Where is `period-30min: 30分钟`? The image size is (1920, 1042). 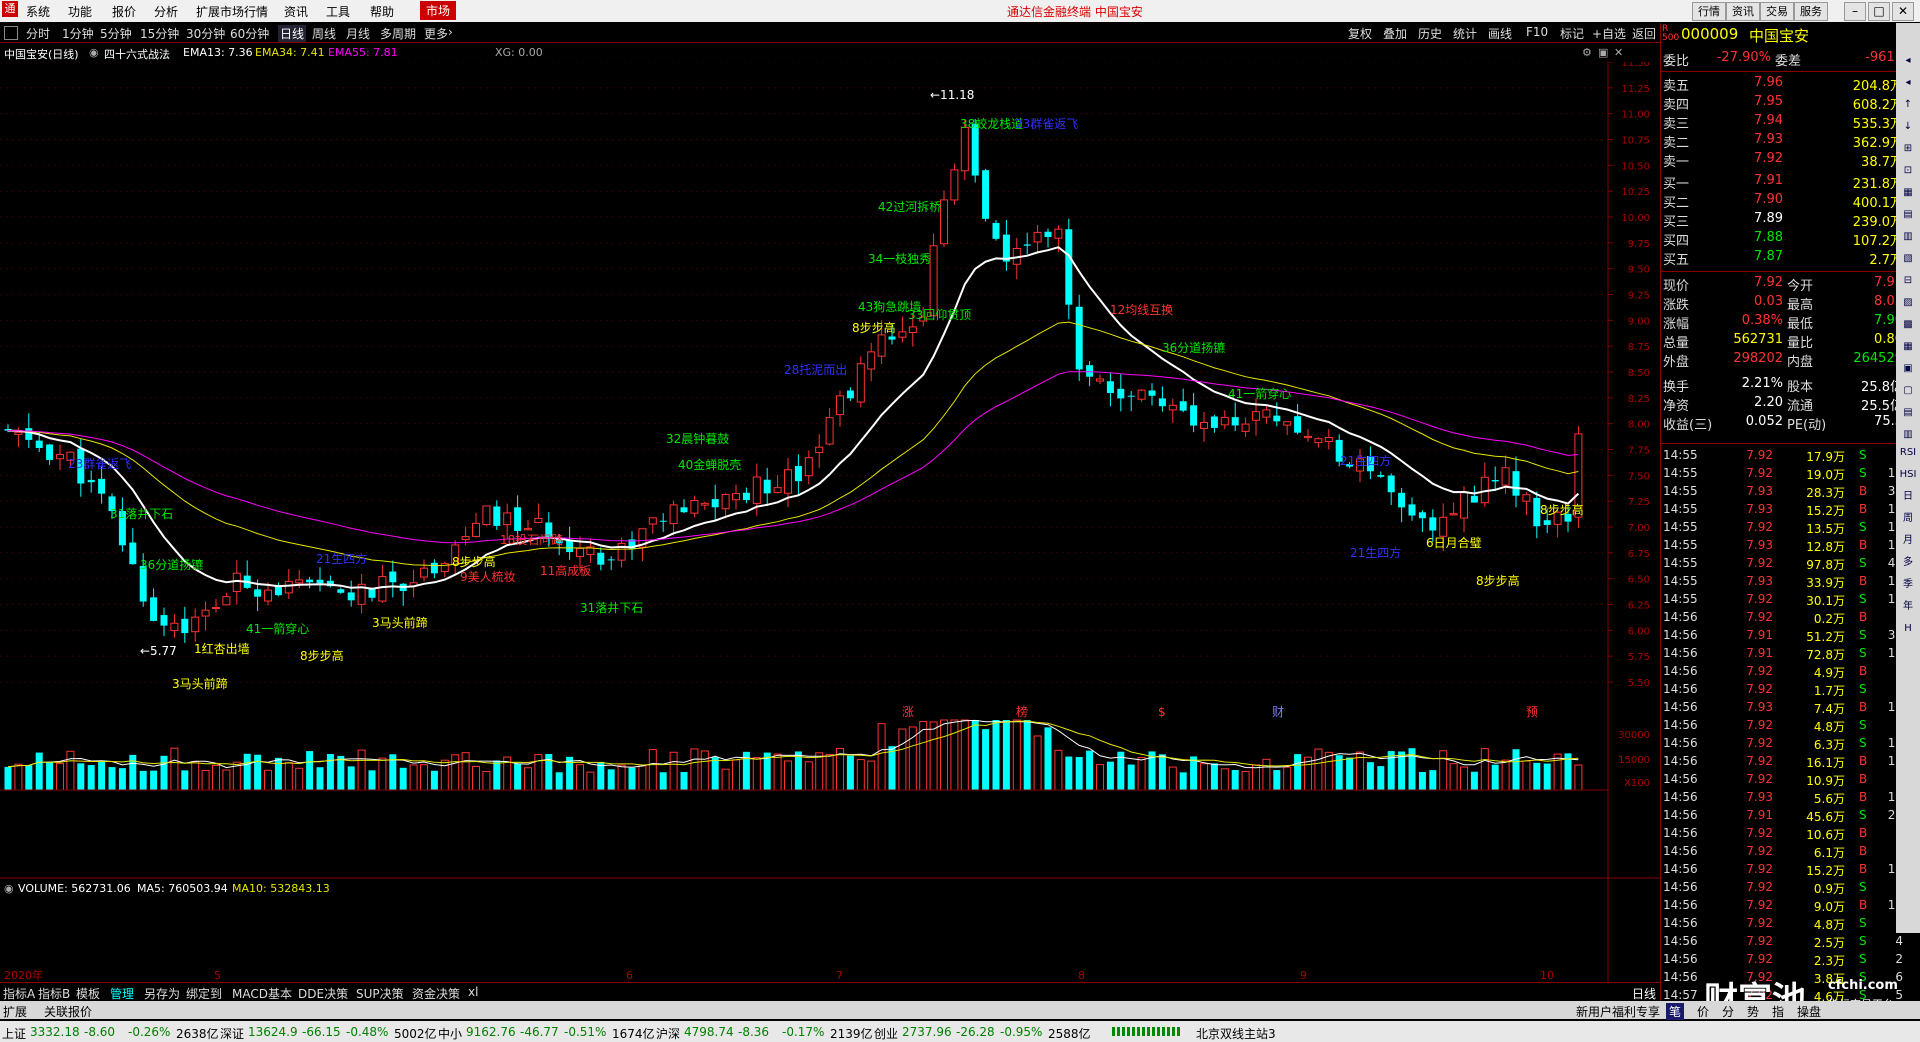 period-30min: 30分钟 is located at coordinates (205, 33).